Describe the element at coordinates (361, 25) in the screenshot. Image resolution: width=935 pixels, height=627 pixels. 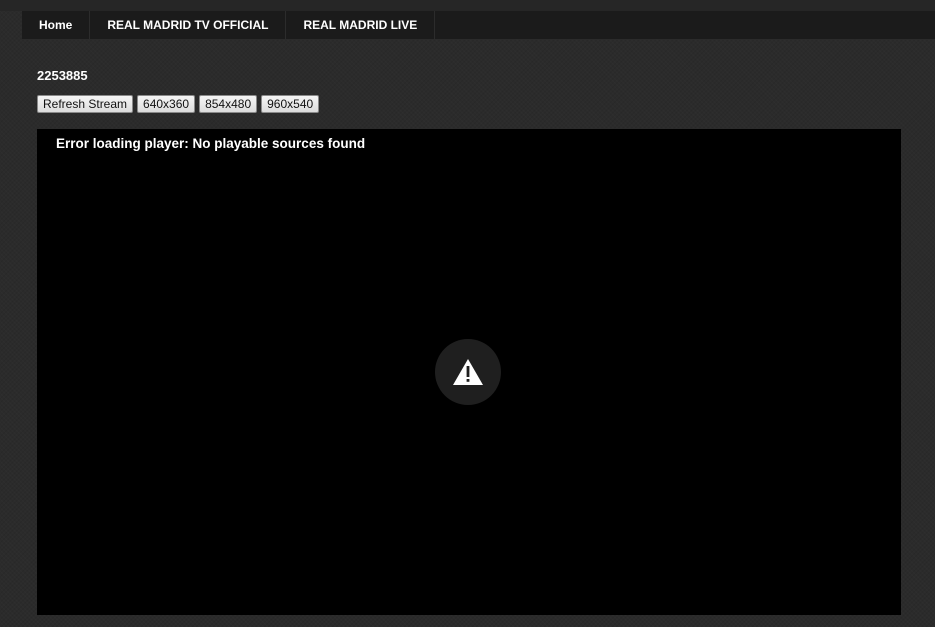
I see `nav-item-real-madrid-live: REAL MADRID LIVE` at that location.